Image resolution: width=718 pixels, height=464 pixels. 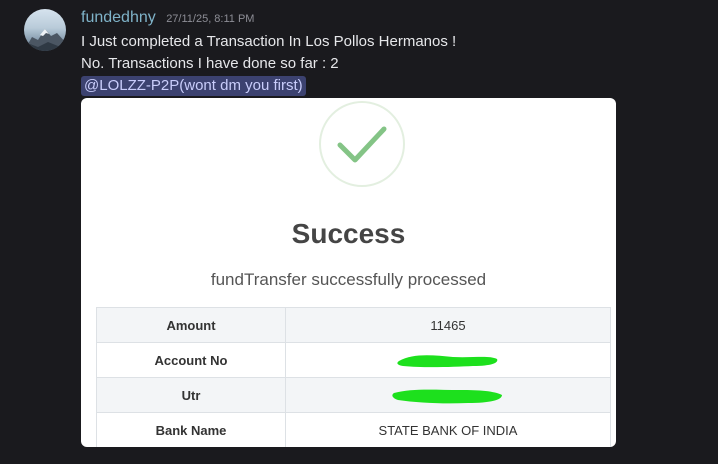 I want to click on check-icon, so click(x=362, y=144).